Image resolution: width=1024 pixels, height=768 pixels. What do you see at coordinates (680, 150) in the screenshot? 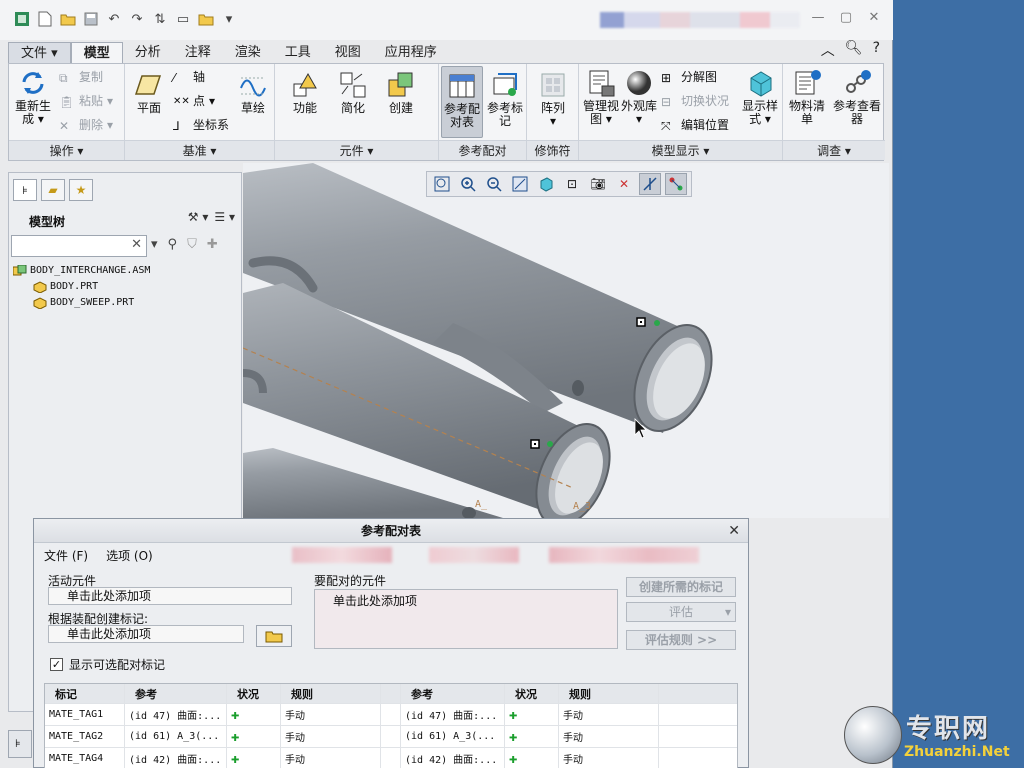
I see `group-label-model-display: 模型显示 ▾` at bounding box center [680, 150].